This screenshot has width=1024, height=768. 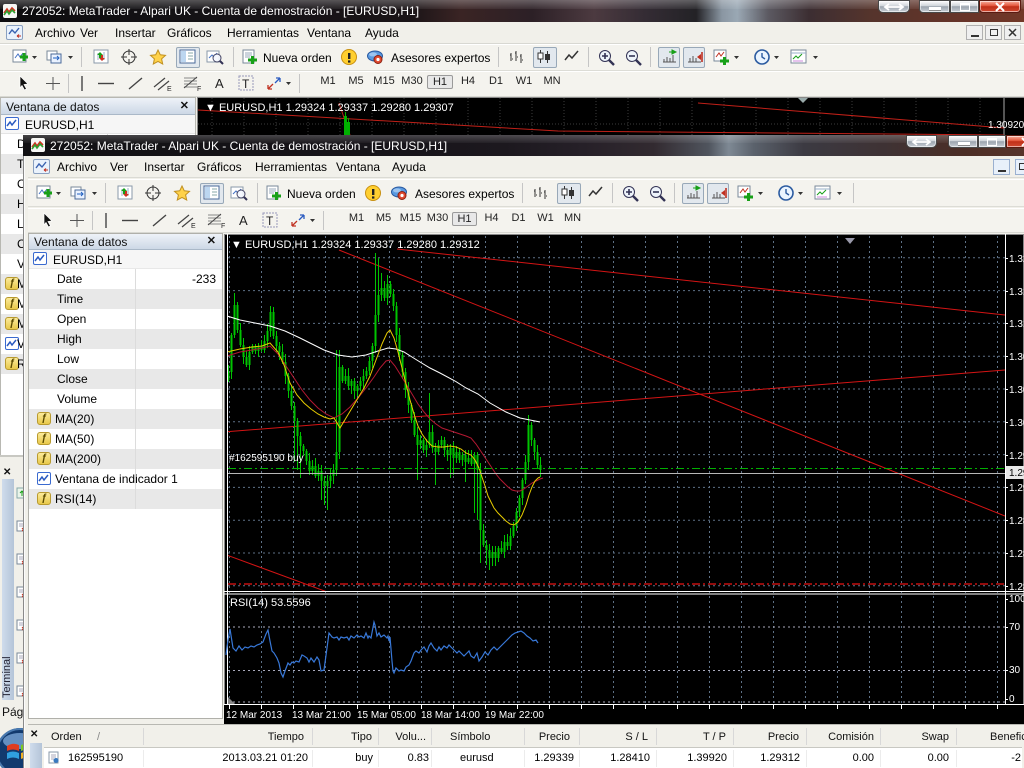 I want to click on svg-text: 12 Mar 2013, so click(x=254, y=715).